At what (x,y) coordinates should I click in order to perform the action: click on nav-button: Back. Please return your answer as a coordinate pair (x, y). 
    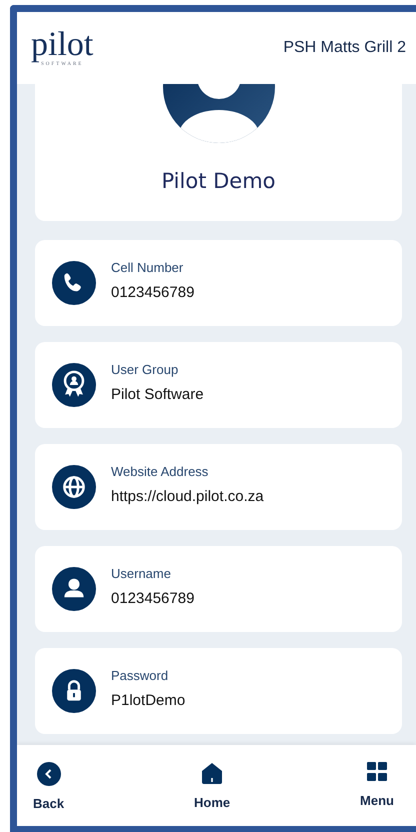
    Looking at the image, I should click on (48, 788).